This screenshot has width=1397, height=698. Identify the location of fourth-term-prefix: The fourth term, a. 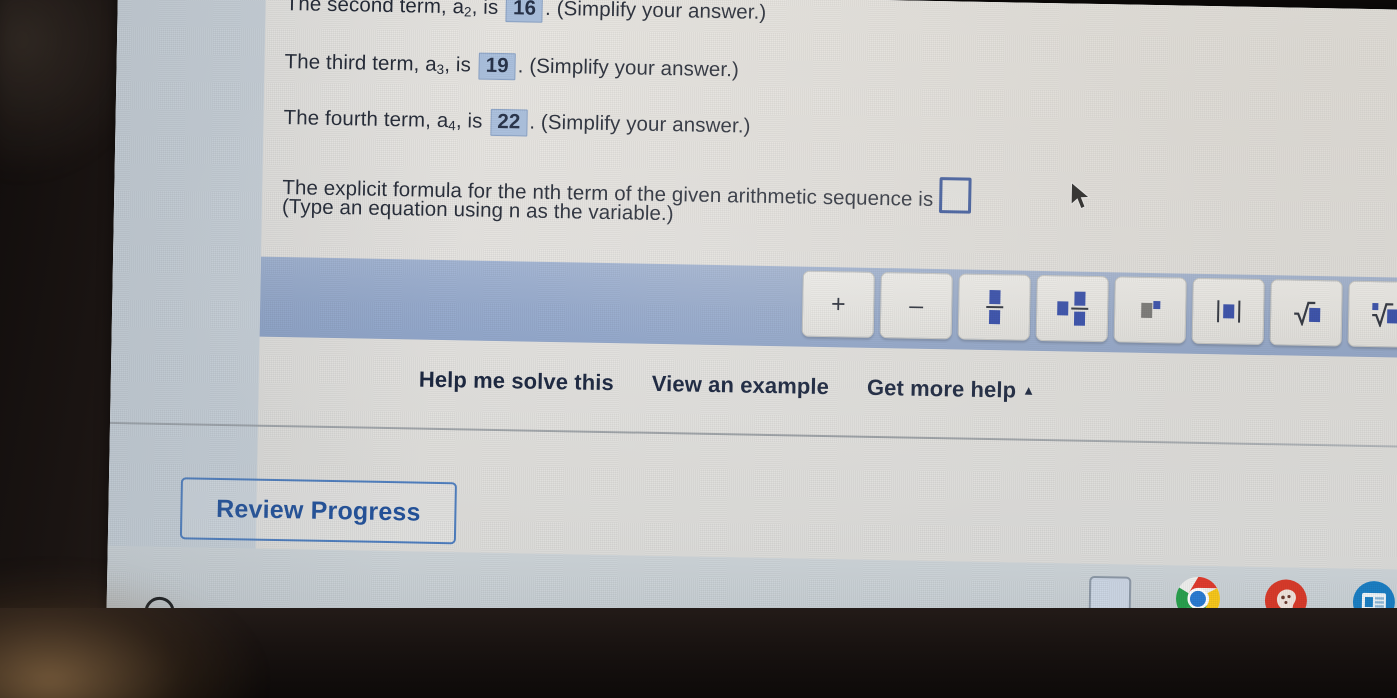
(366, 119).